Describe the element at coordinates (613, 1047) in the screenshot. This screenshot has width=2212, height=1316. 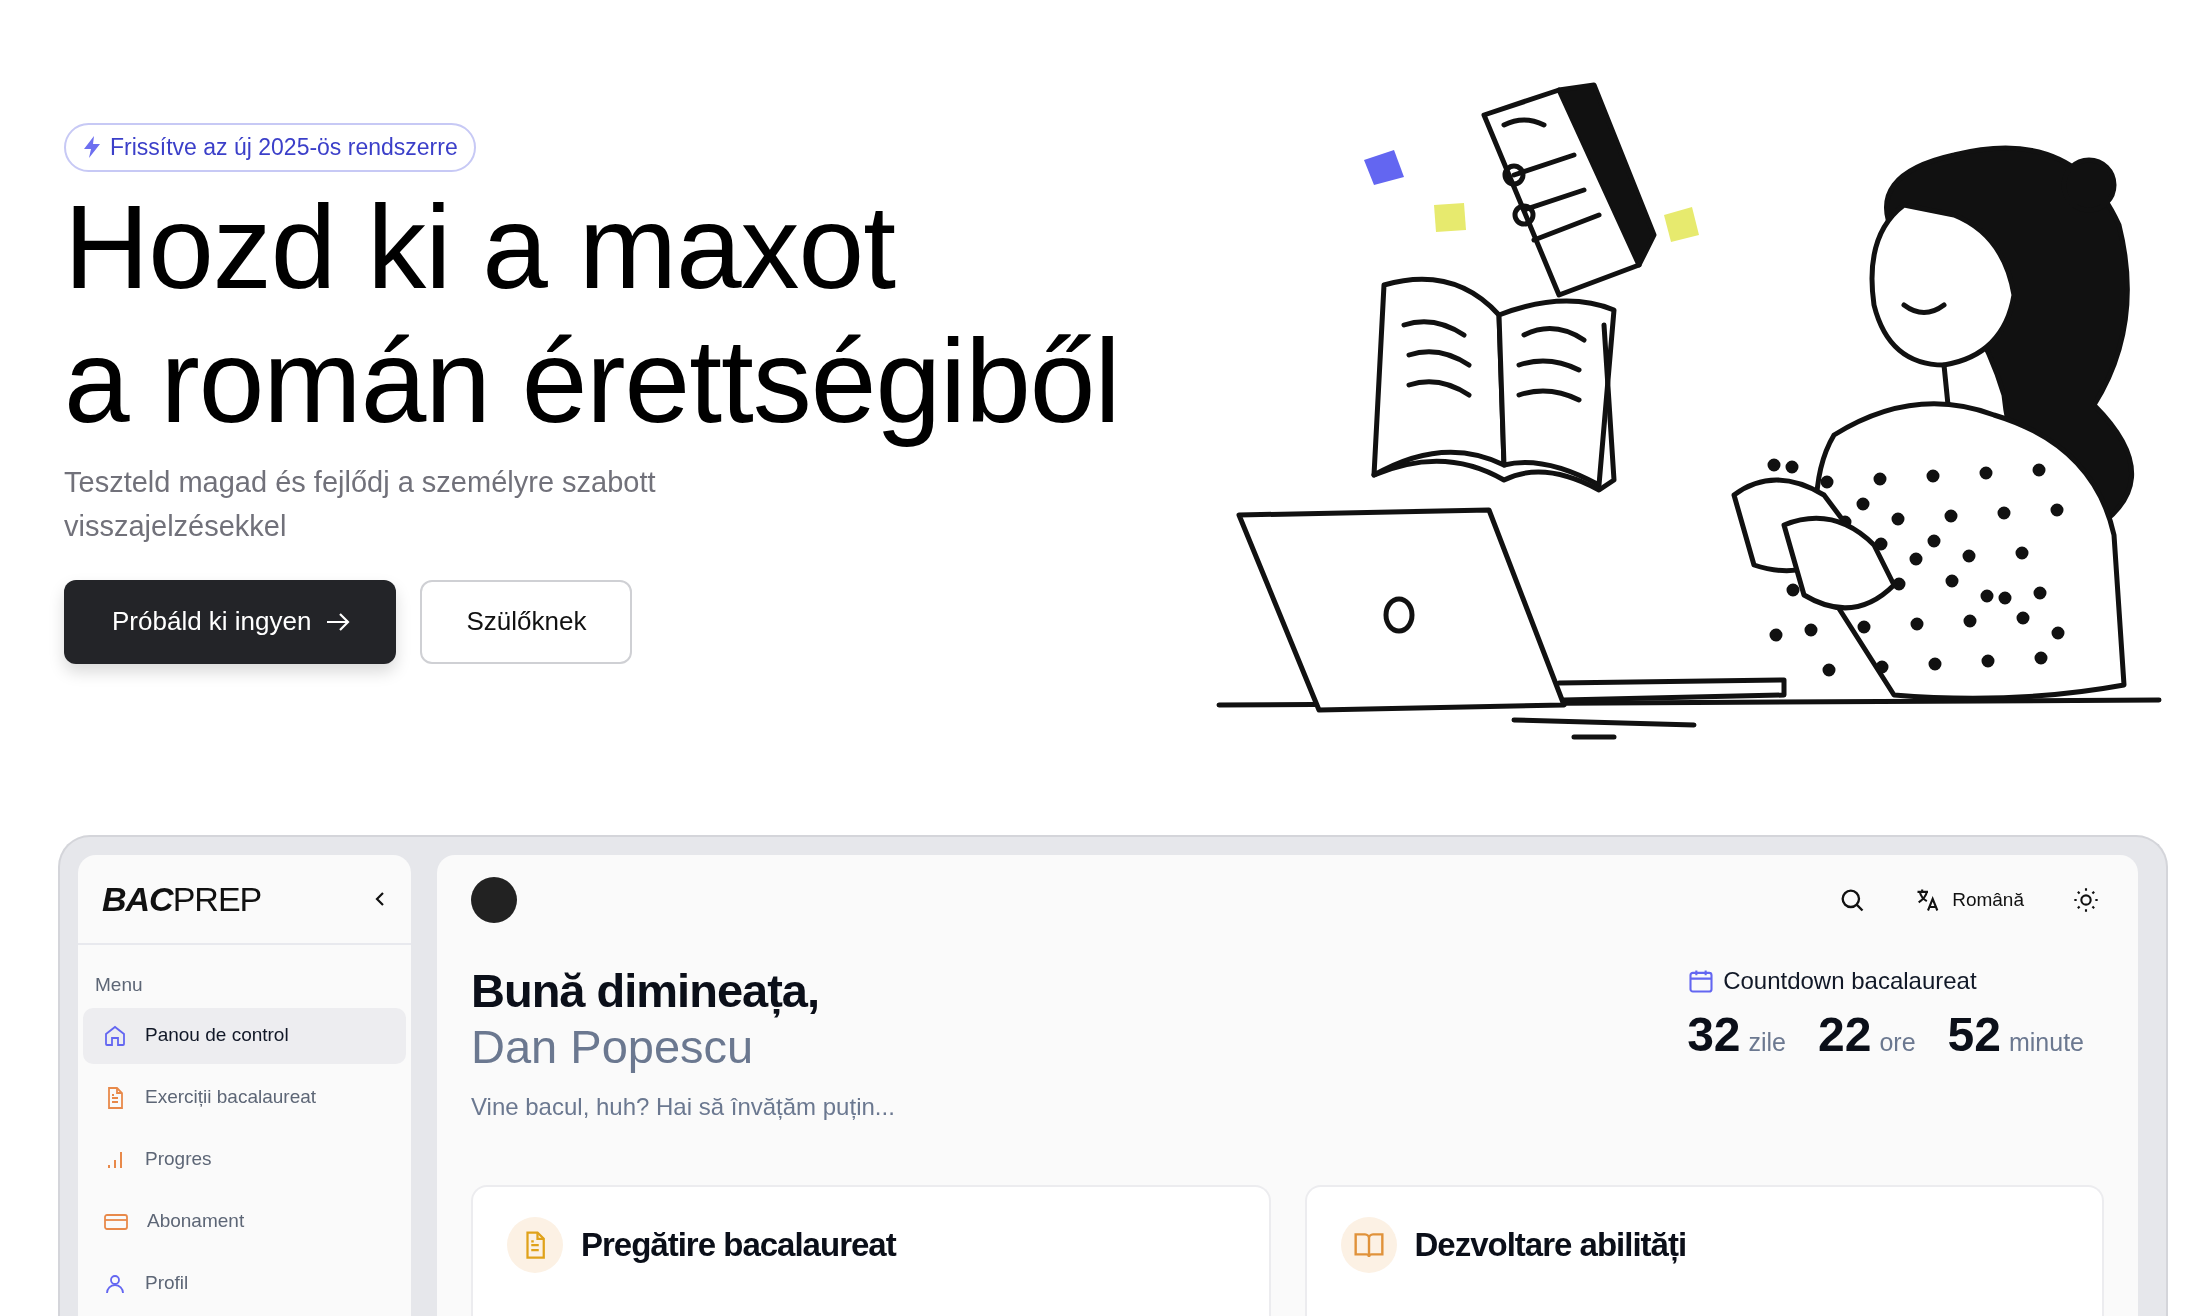
I see `user-name: Dan Popescu` at that location.